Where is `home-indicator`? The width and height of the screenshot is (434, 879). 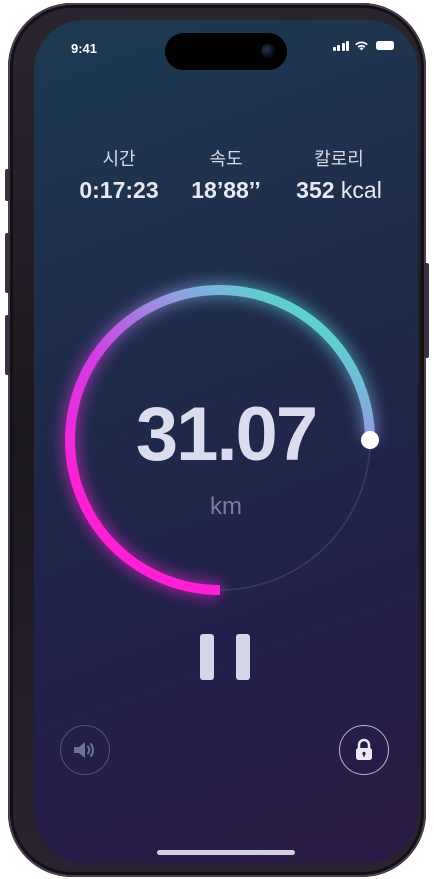
home-indicator is located at coordinates (226, 852).